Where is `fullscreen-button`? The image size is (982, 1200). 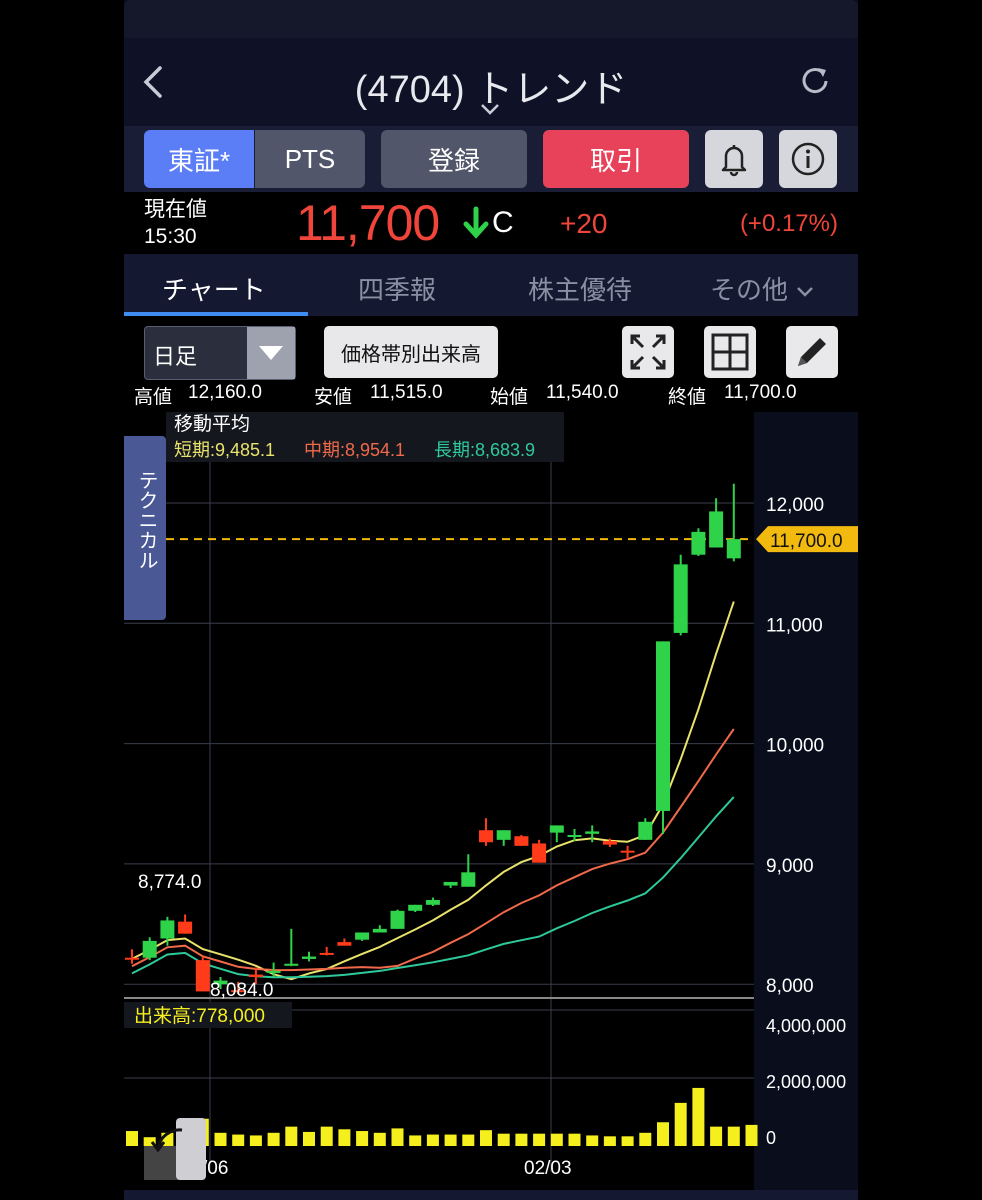 fullscreen-button is located at coordinates (648, 352).